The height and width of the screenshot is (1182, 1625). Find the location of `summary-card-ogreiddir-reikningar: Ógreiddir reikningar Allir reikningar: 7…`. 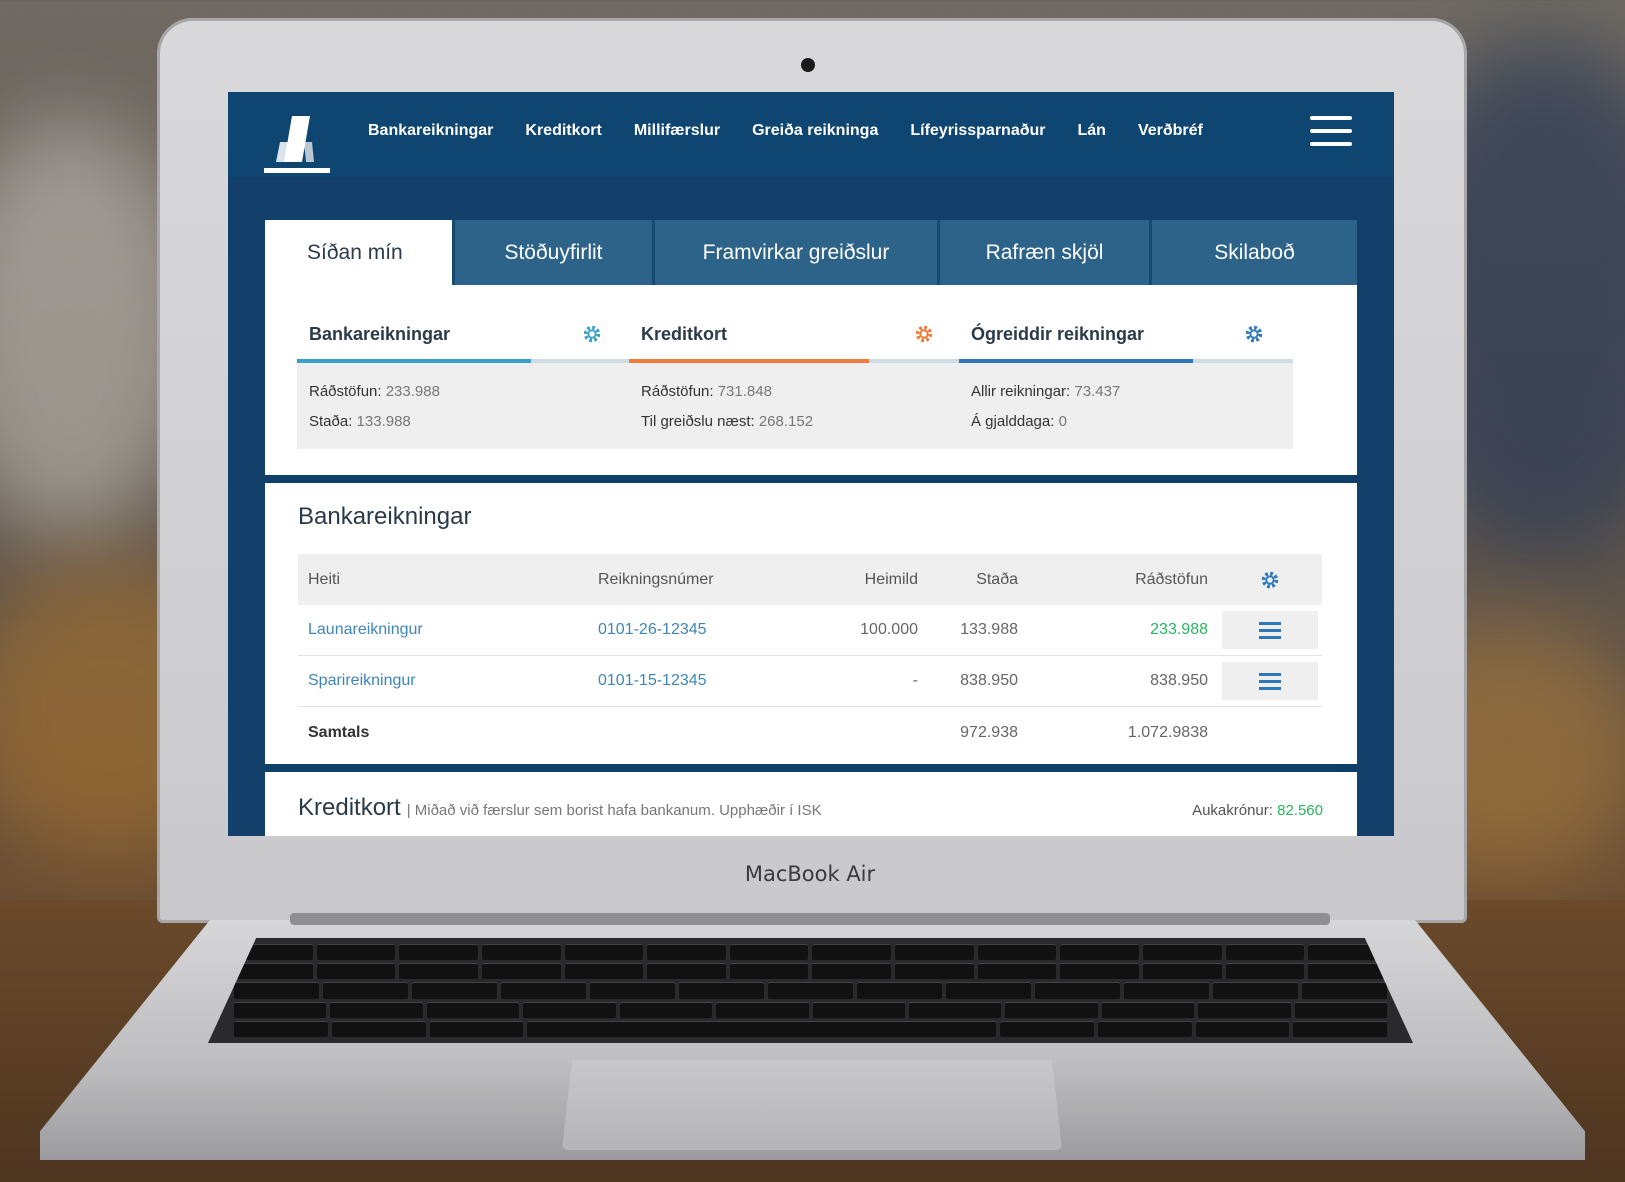

summary-card-ogreiddir-reikningar: Ógreiddir reikningar Allir reikningar: 7… is located at coordinates (1126, 379).